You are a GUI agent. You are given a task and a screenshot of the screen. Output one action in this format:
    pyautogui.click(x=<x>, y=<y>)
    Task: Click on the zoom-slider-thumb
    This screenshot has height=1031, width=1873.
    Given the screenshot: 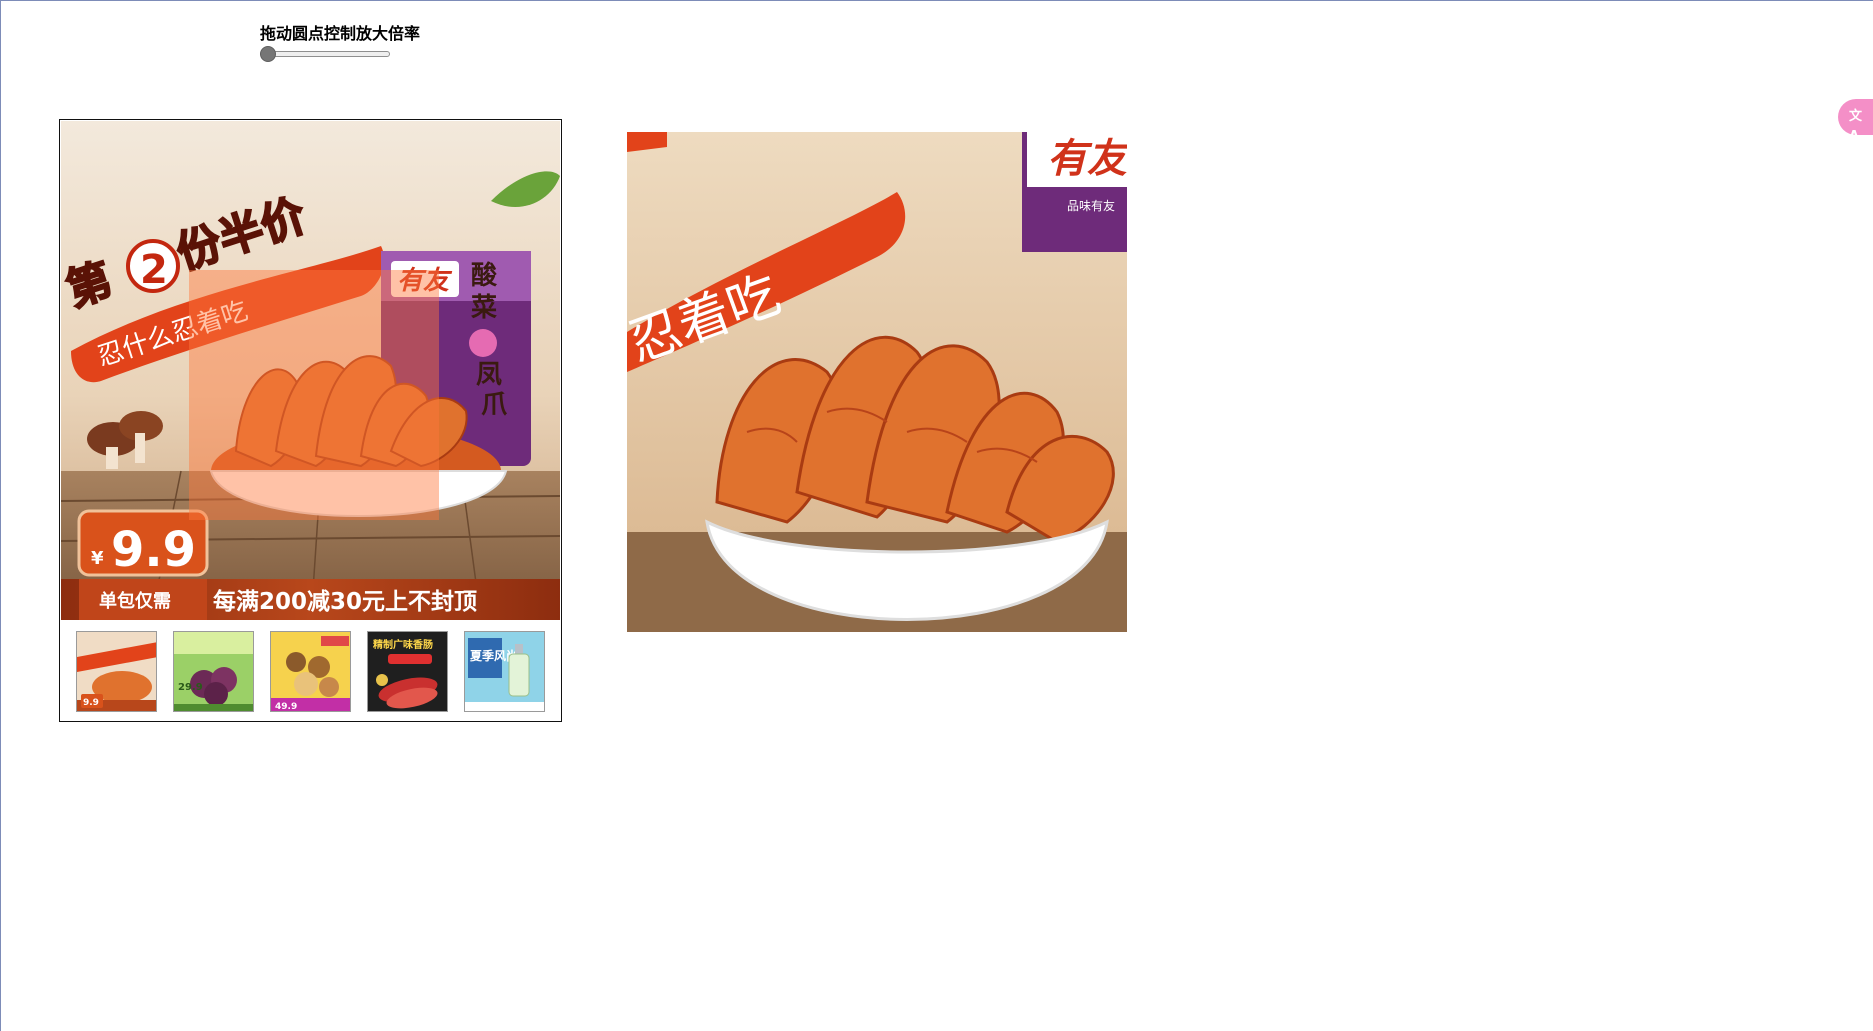 What is the action you would take?
    pyautogui.click(x=268, y=54)
    